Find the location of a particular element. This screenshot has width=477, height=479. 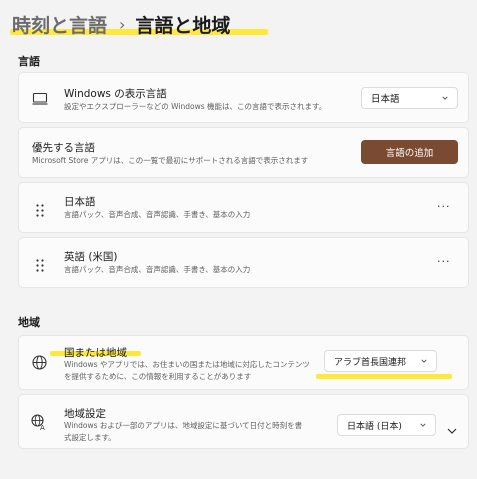

regional-format-icon: A is located at coordinates (39, 424).